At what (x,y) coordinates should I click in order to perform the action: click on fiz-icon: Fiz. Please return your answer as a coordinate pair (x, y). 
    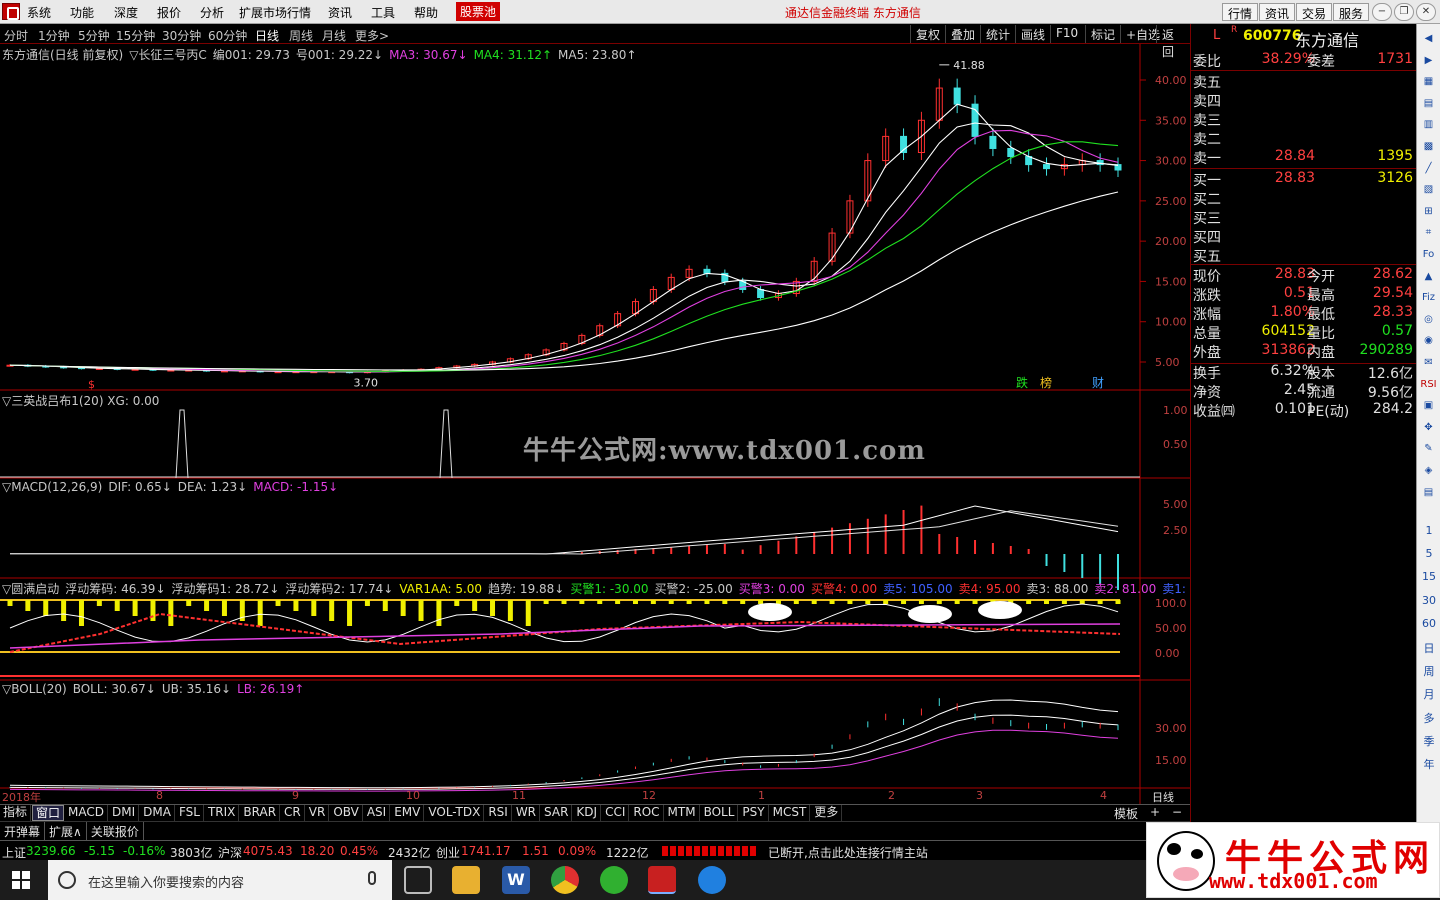
    Looking at the image, I should click on (1428, 297).